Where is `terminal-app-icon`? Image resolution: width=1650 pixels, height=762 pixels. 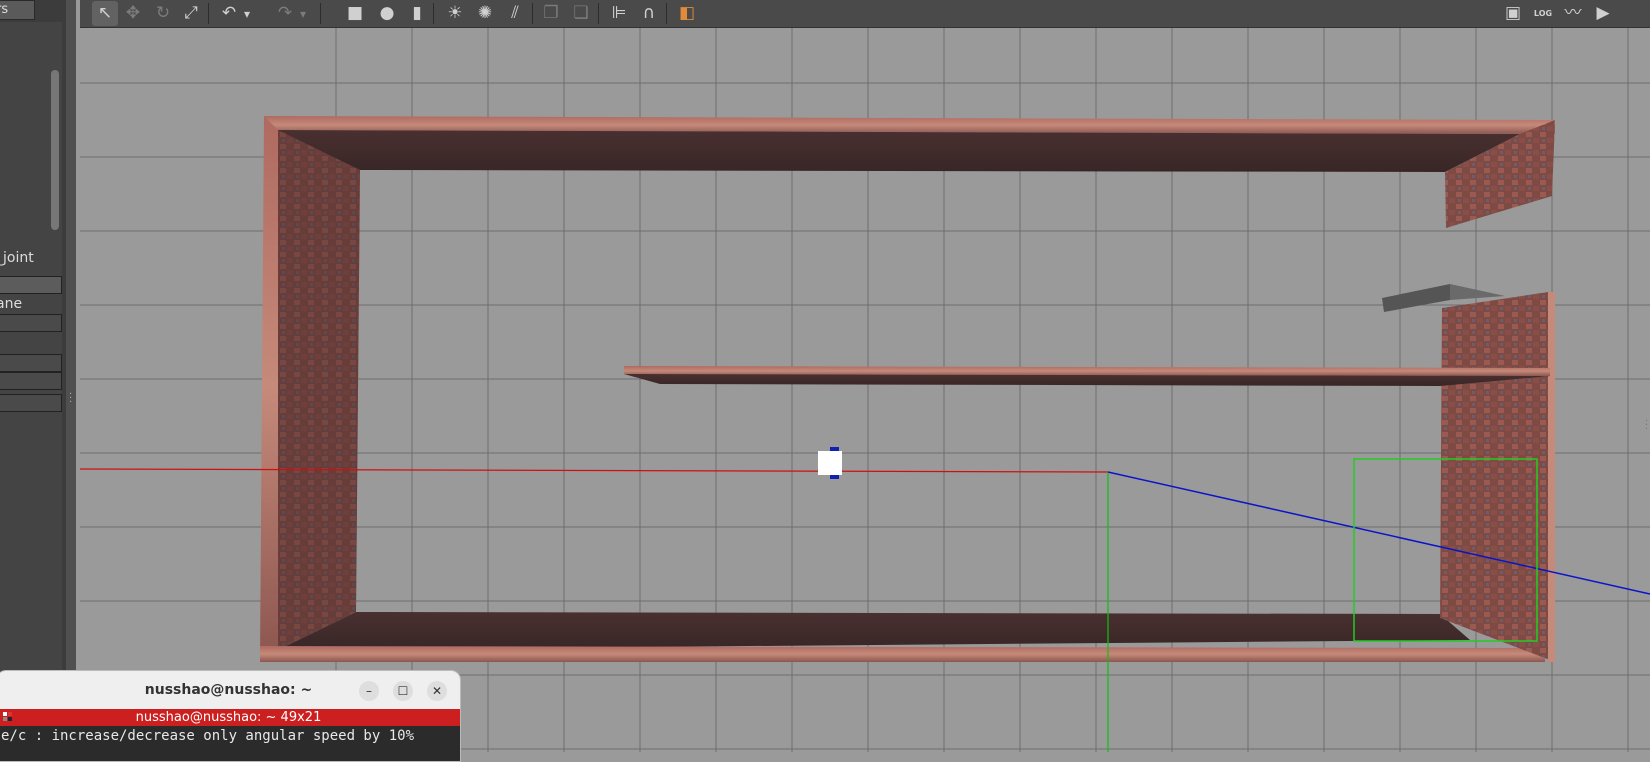
terminal-app-icon is located at coordinates (7, 716).